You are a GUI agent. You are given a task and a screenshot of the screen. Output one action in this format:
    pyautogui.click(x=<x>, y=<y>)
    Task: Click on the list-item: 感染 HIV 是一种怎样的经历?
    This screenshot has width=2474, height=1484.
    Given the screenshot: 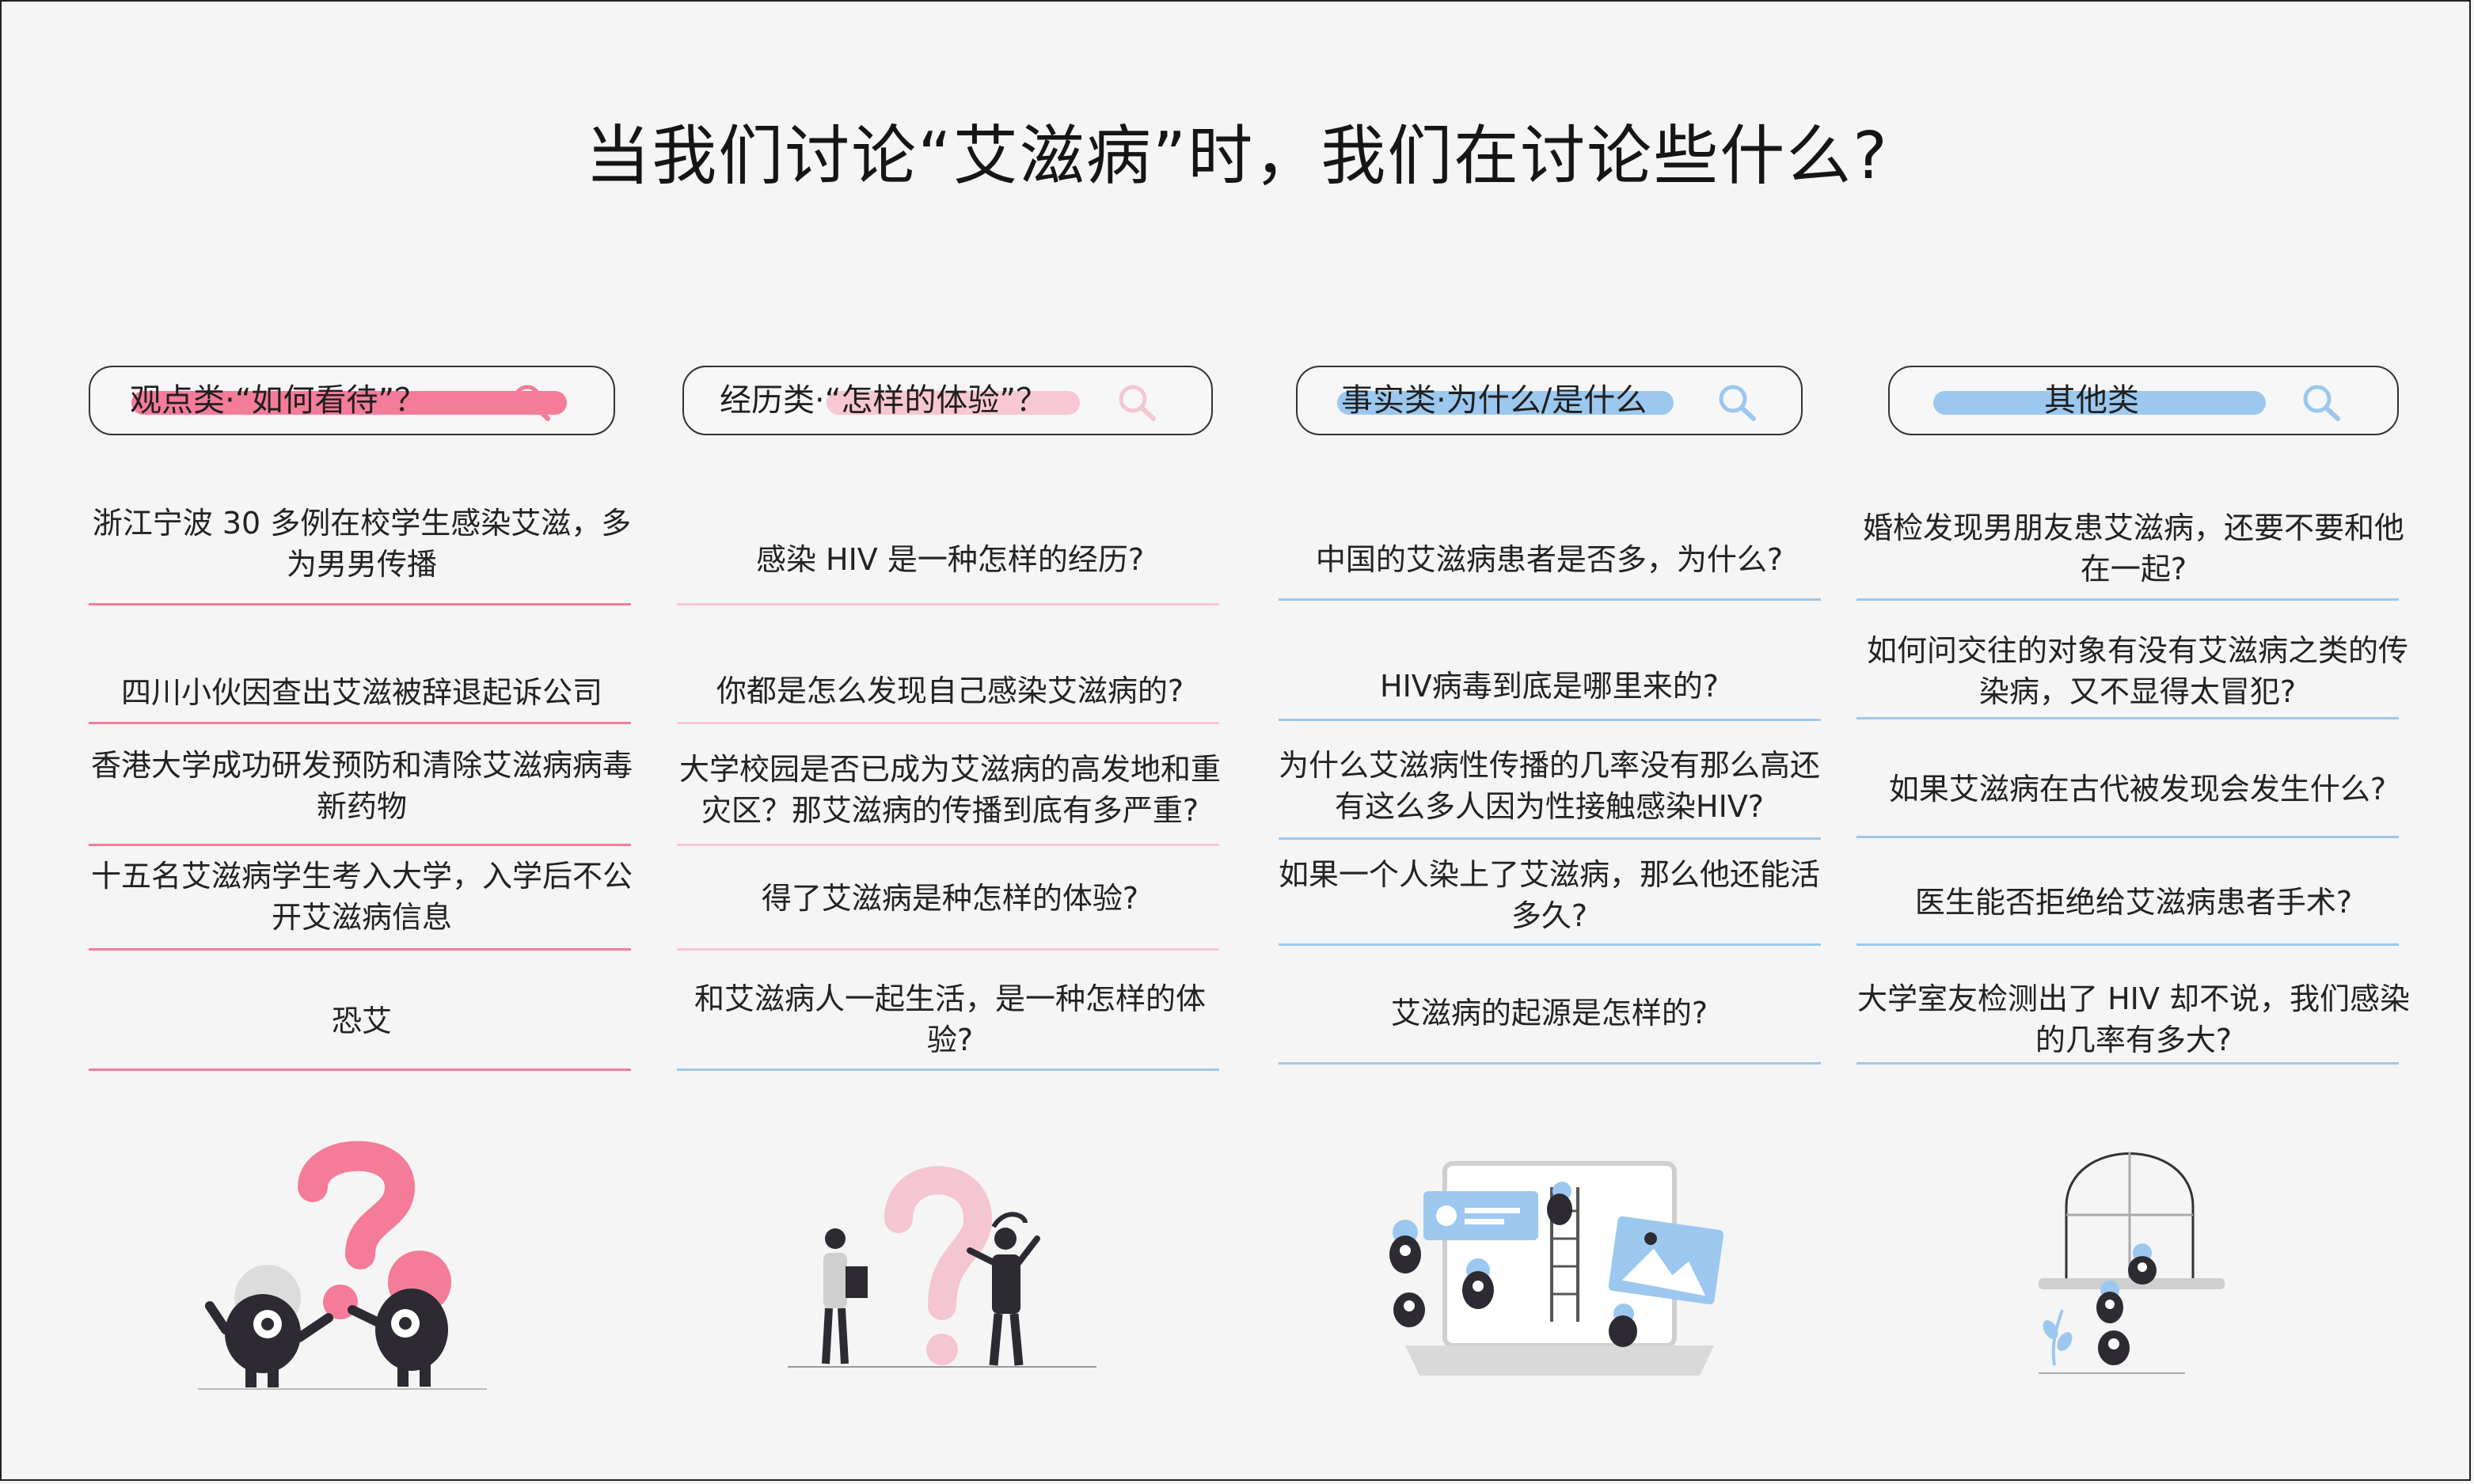 What is the action you would take?
    pyautogui.click(x=950, y=559)
    